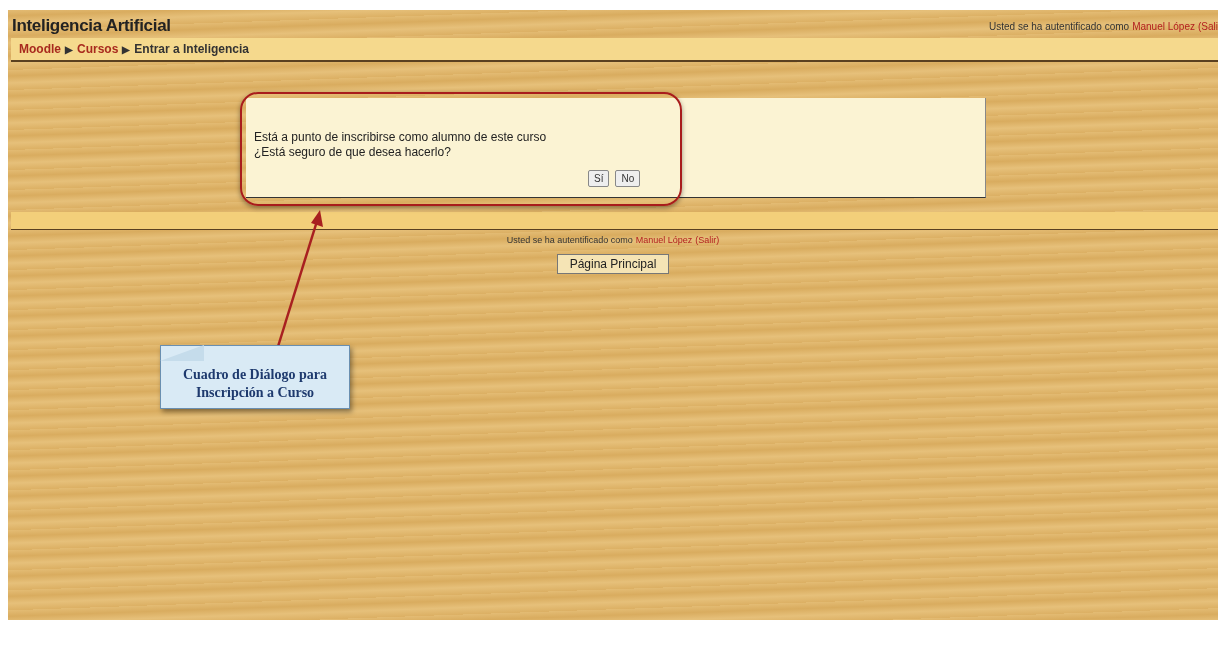  What do you see at coordinates (91, 26) in the screenshot?
I see `course-title: Inteligencia Artificial` at bounding box center [91, 26].